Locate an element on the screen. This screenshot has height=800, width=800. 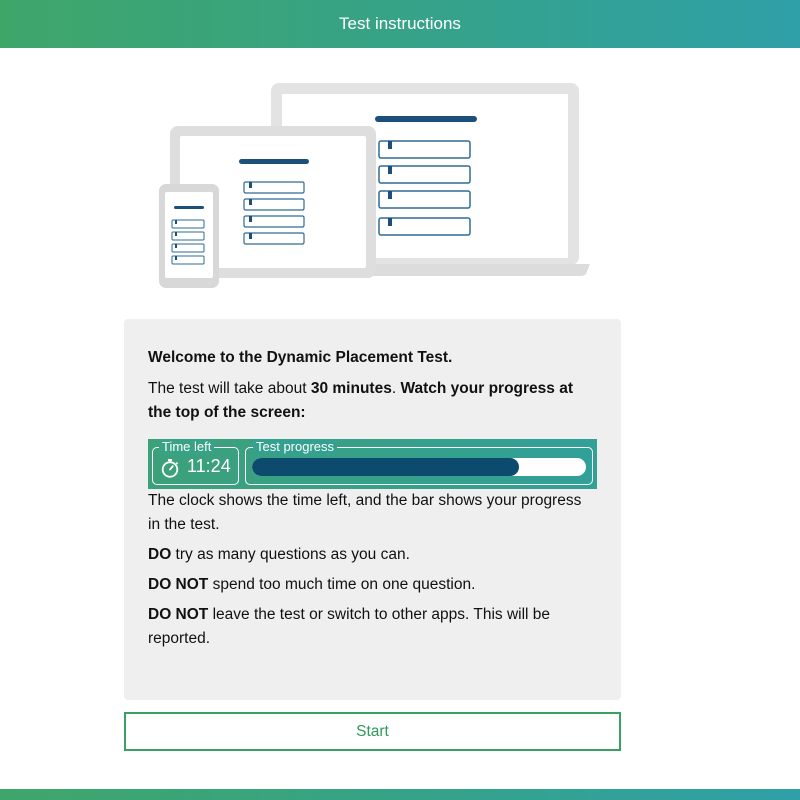
welcome-heading: Welcome to the Dynamic Placement Test. is located at coordinates (300, 357).